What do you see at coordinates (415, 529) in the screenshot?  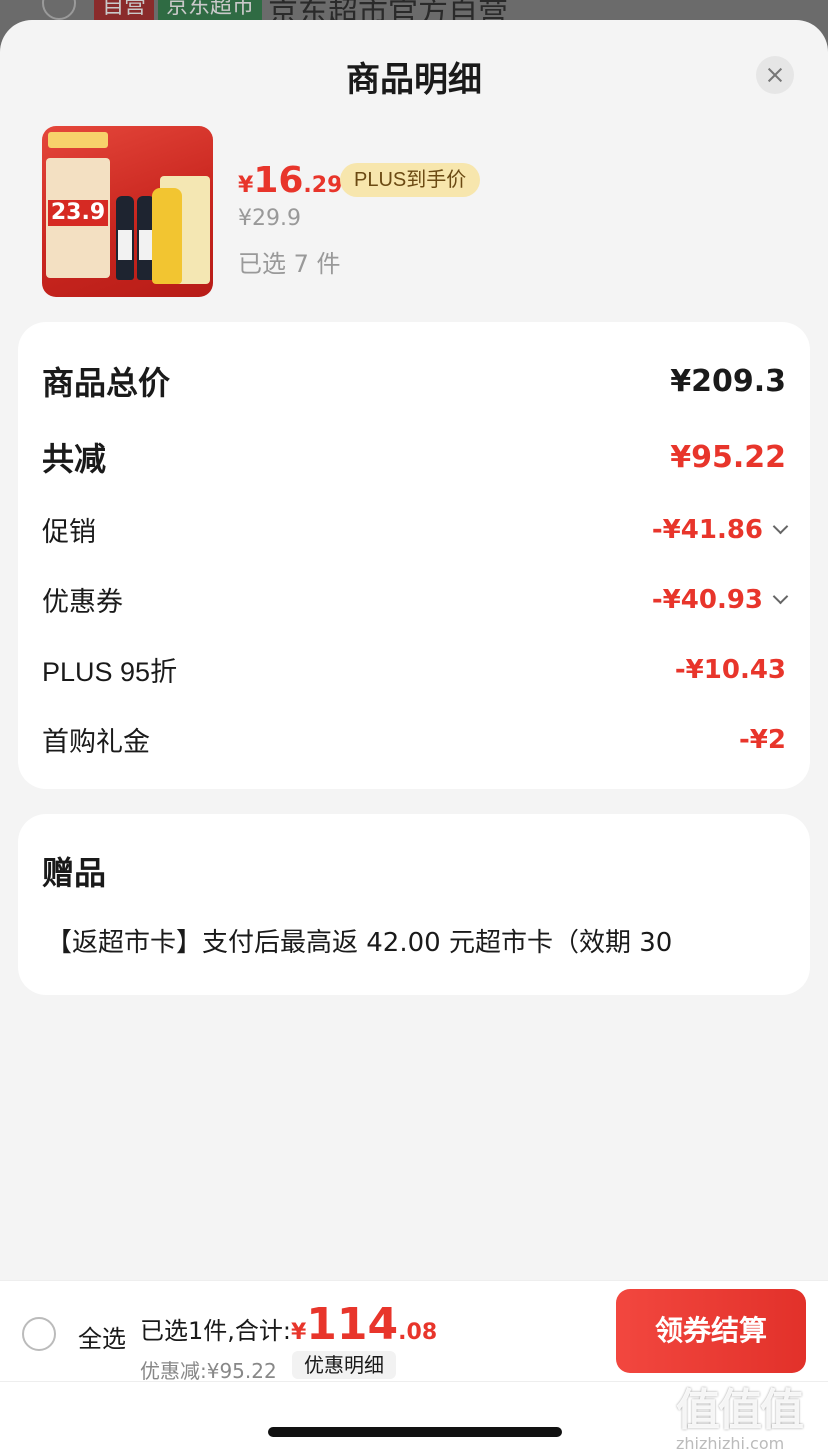 I see `promo-row: 促销 -¥41.86` at bounding box center [415, 529].